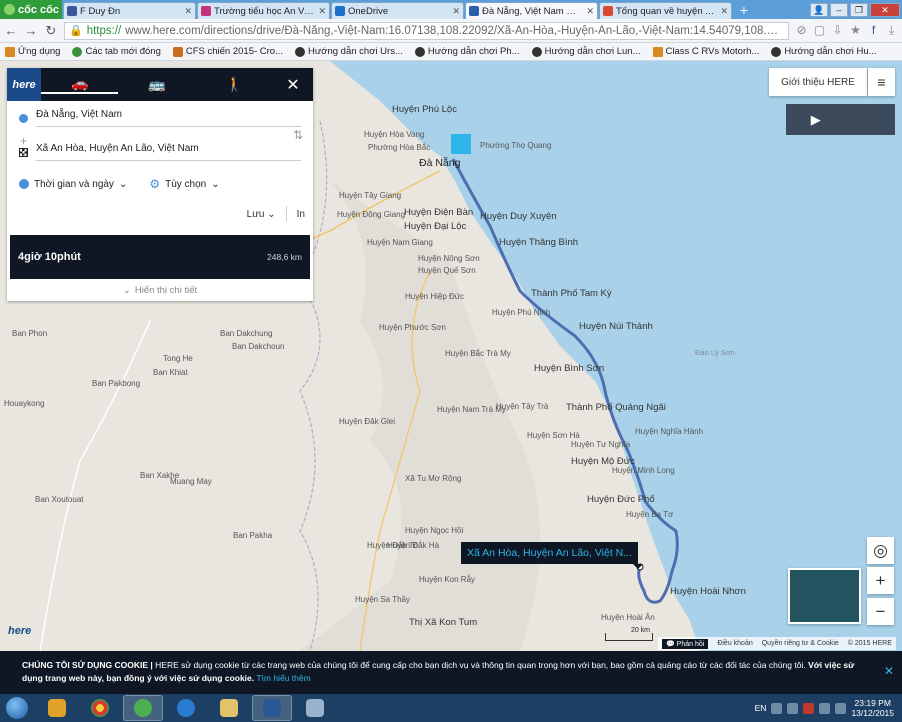  What do you see at coordinates (643, 470) in the screenshot?
I see `map-place-label: Huyện Minh Long` at bounding box center [643, 470].